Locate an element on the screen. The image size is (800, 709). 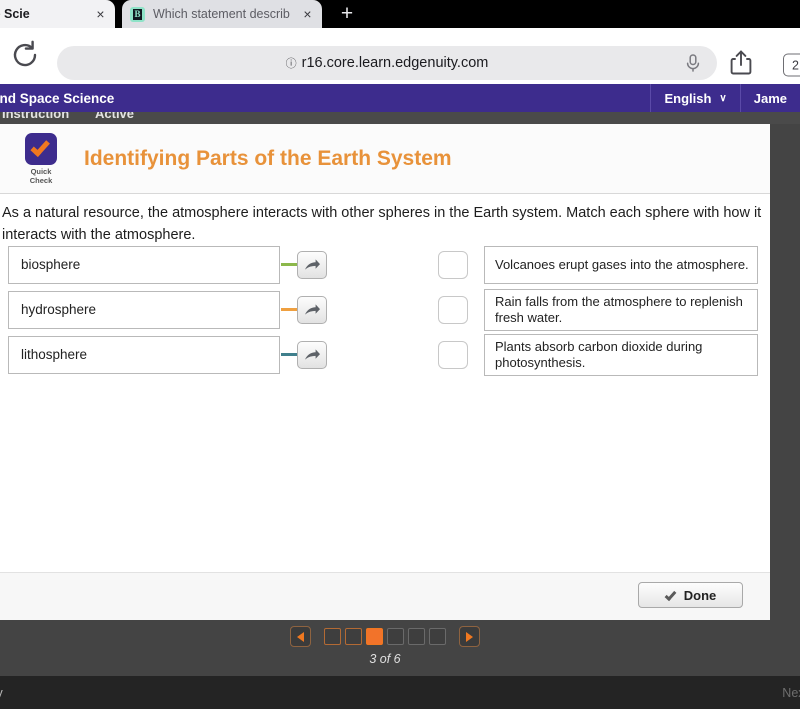
microphone-icon is located at coordinates (693, 65).